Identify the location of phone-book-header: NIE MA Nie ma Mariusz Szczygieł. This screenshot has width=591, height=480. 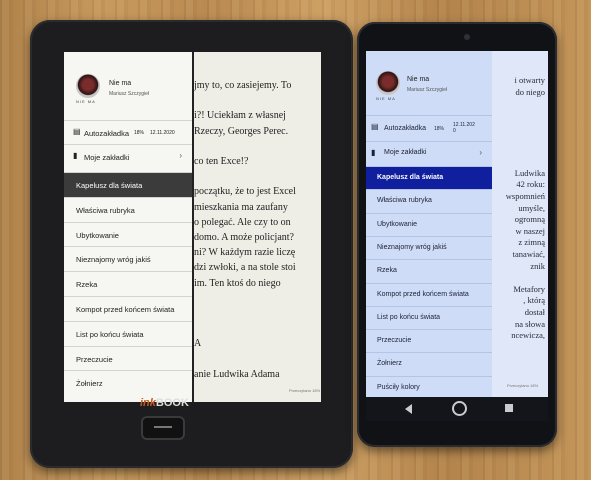
(429, 83).